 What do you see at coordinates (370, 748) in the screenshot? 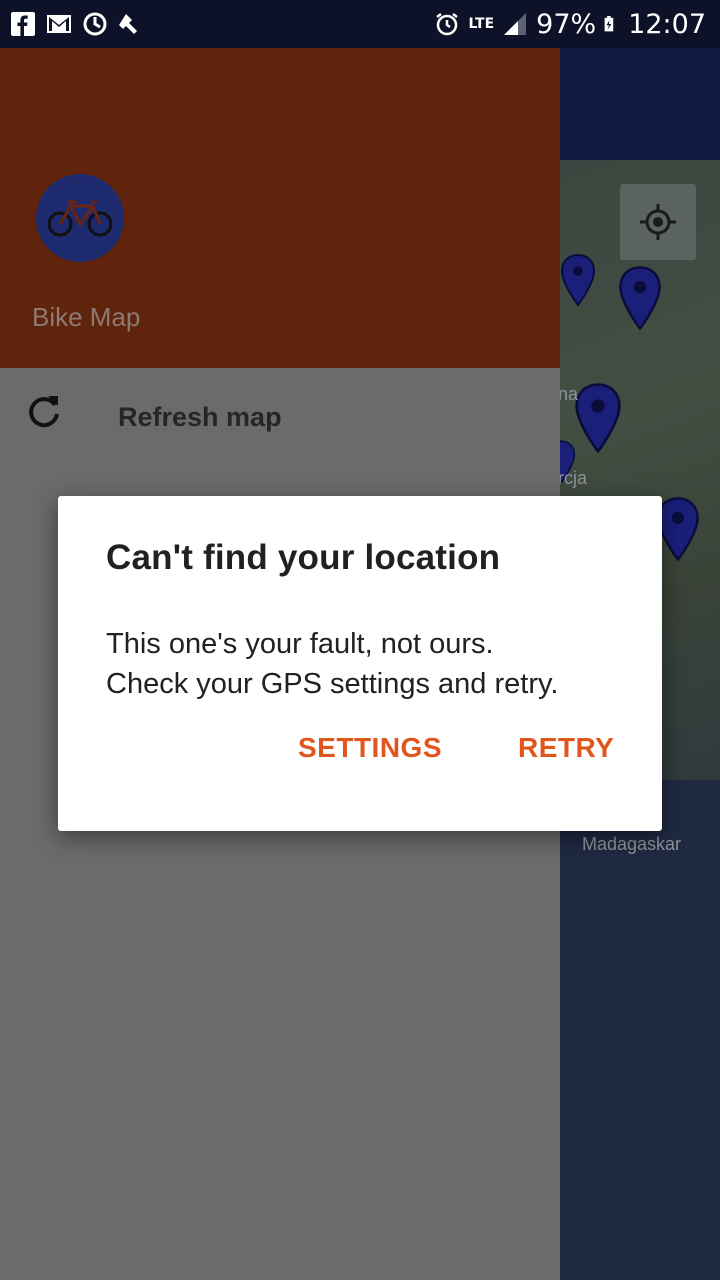
I see `settings-button: SETTINGS` at bounding box center [370, 748].